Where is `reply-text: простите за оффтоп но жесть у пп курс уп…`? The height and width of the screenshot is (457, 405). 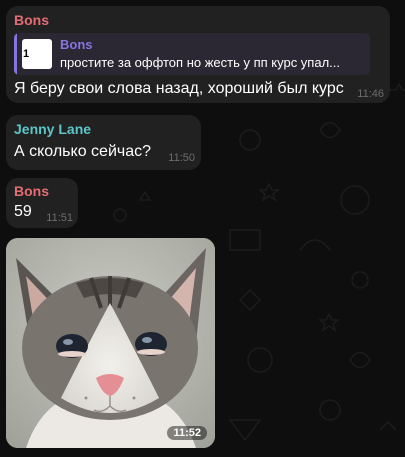 reply-text: простите за оффтоп но жесть у пп курс уп… is located at coordinates (200, 62).